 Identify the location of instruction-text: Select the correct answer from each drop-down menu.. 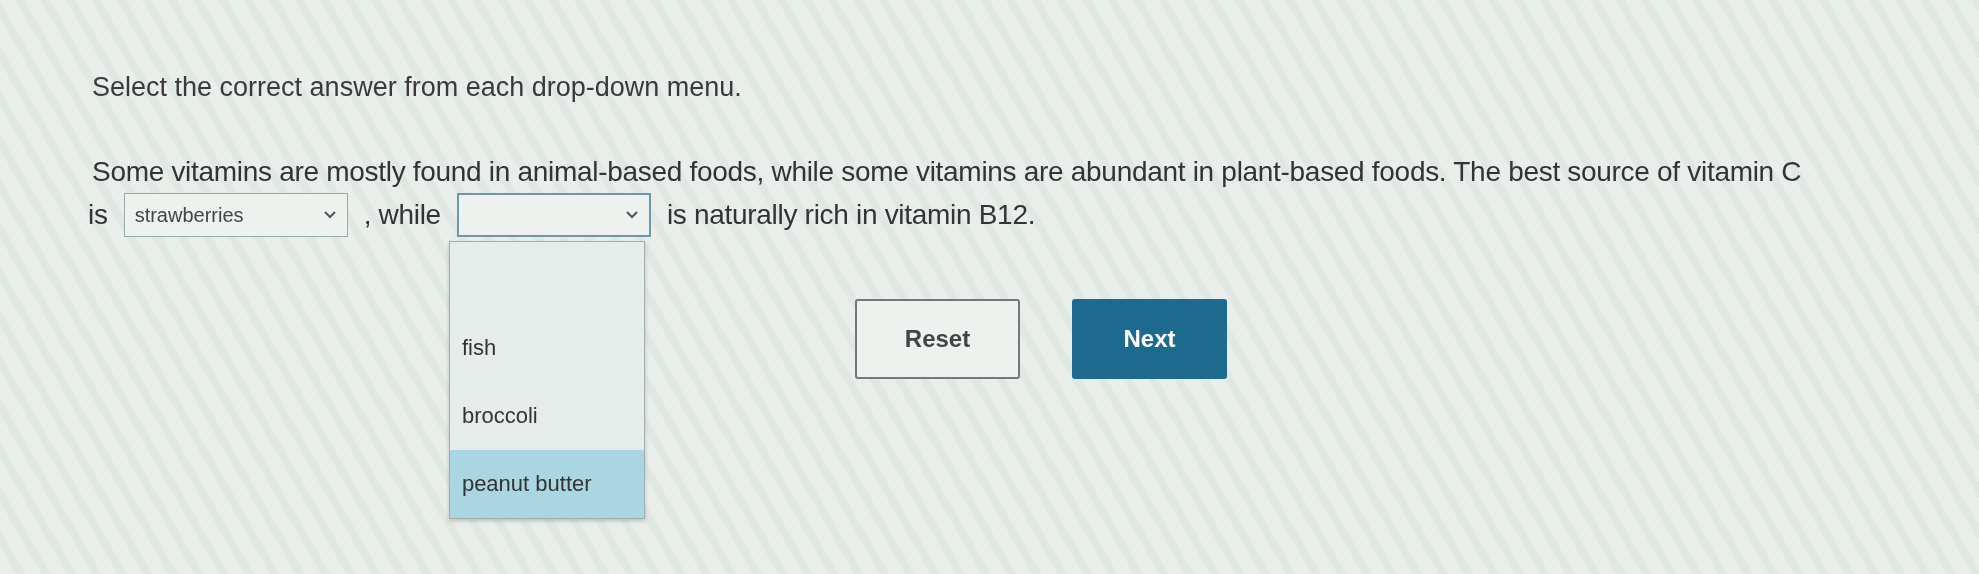
(417, 87).